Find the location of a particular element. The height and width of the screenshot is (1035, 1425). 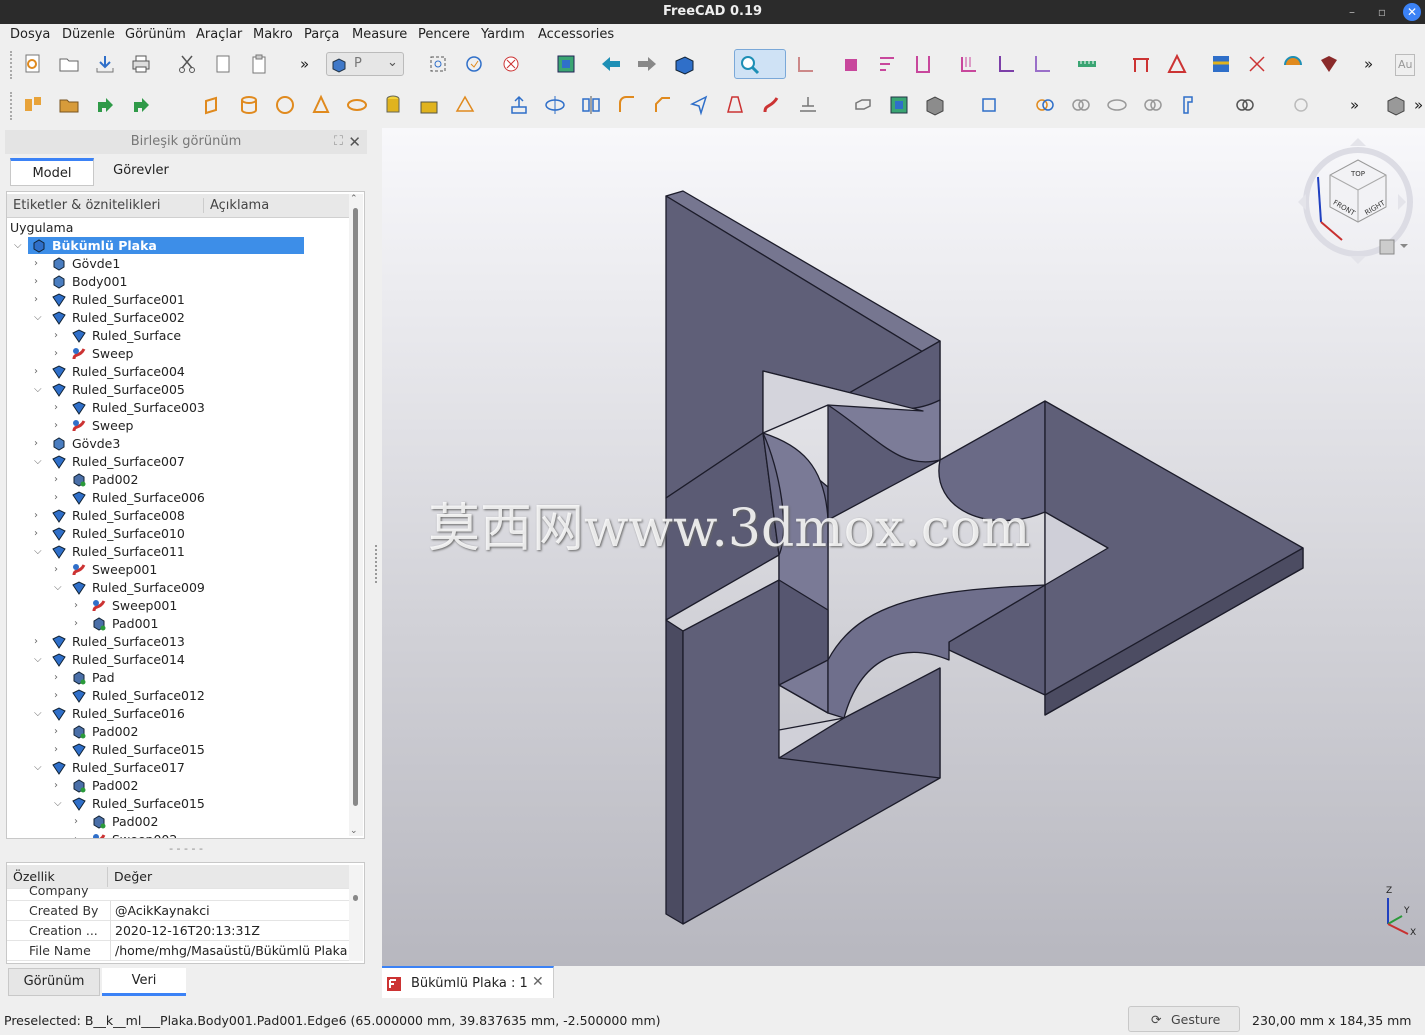

paste-icon is located at coordinates (259, 64).